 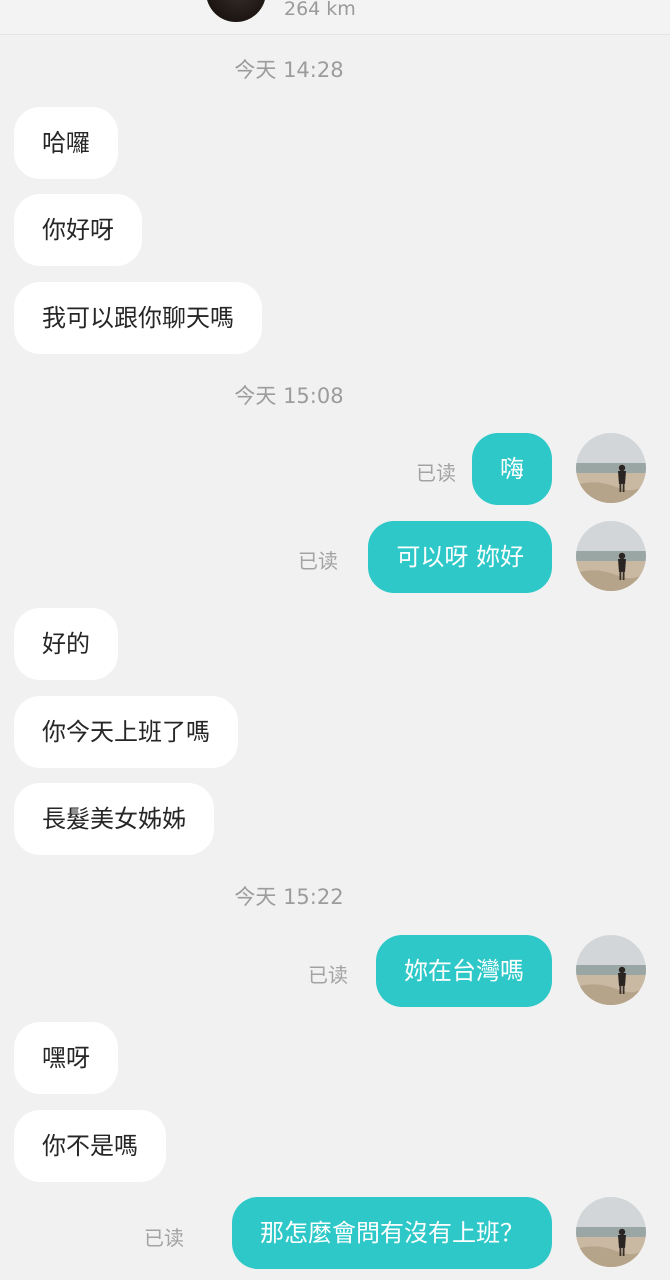 I want to click on incoming-message: 哈囉, so click(x=66, y=143).